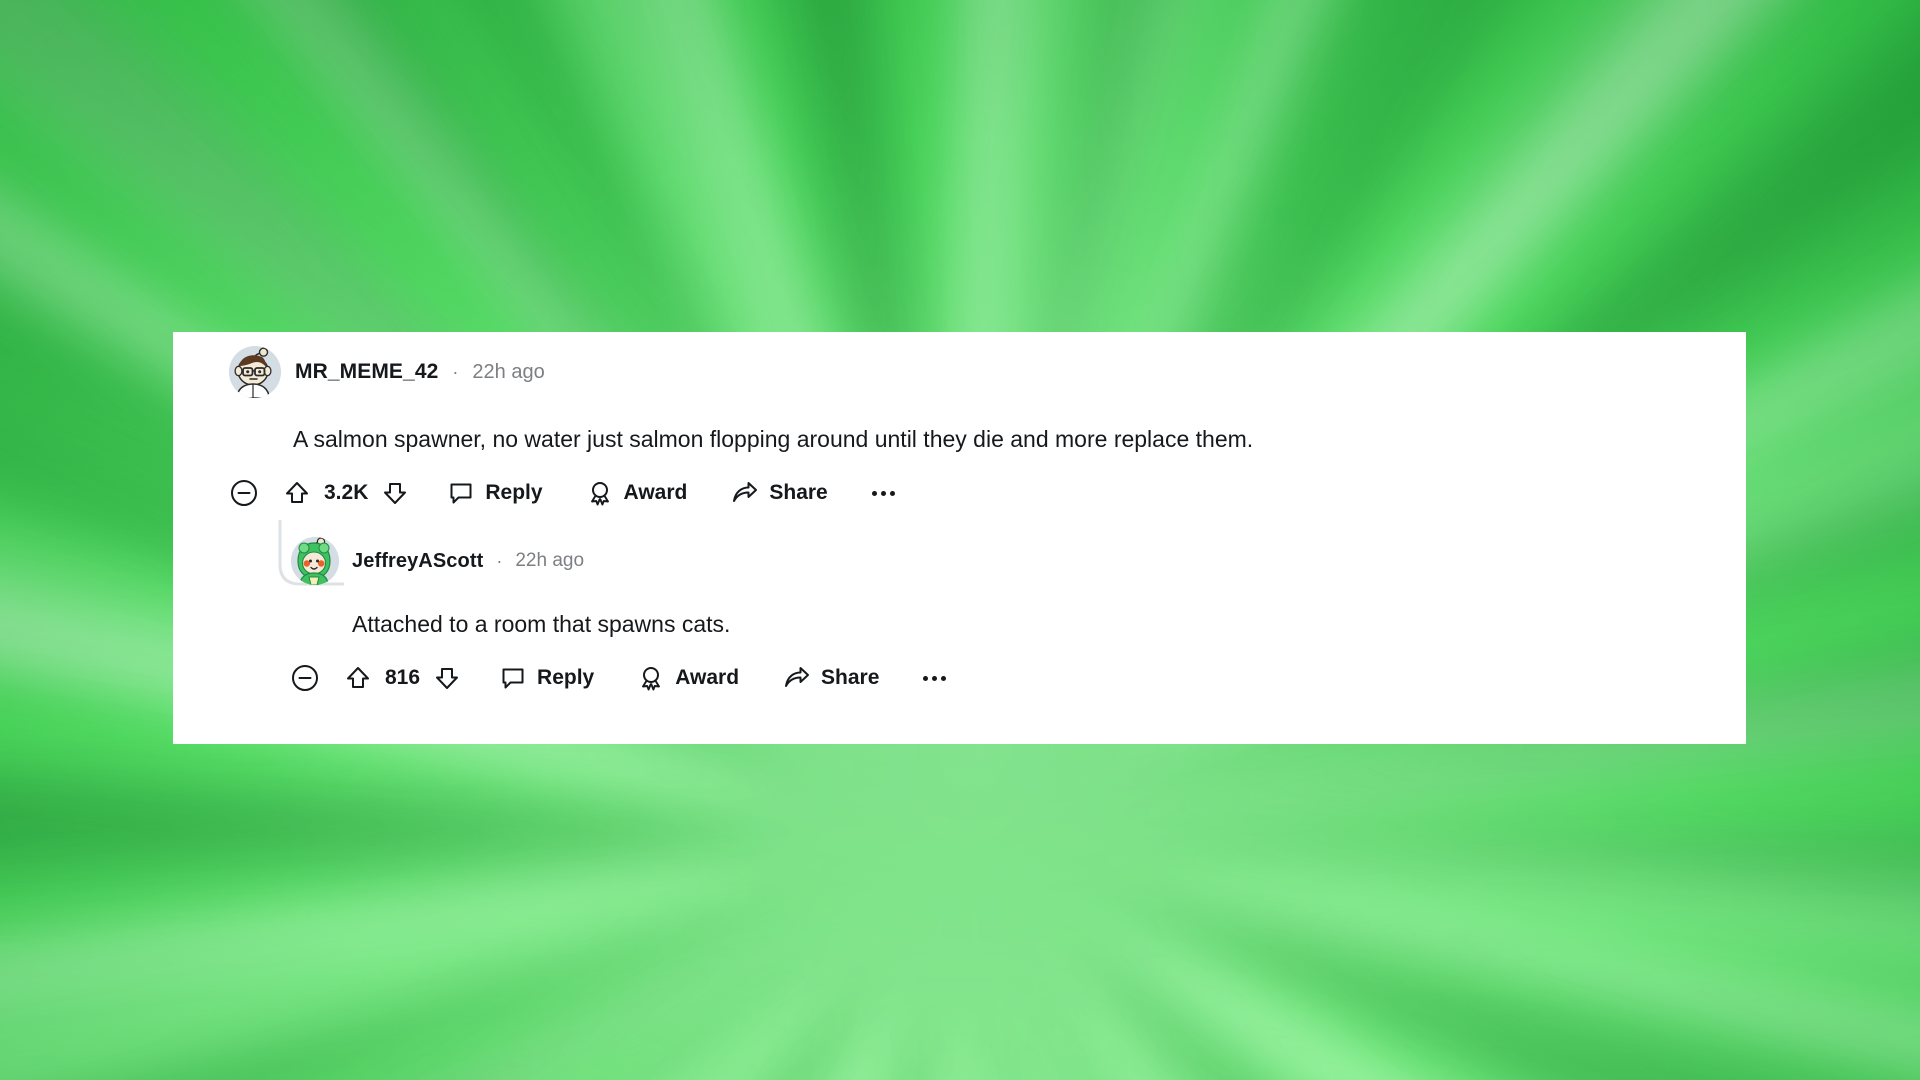 The height and width of the screenshot is (1080, 1920). What do you see at coordinates (417, 561) in the screenshot?
I see `comment-author-username: JeffreyAScott` at bounding box center [417, 561].